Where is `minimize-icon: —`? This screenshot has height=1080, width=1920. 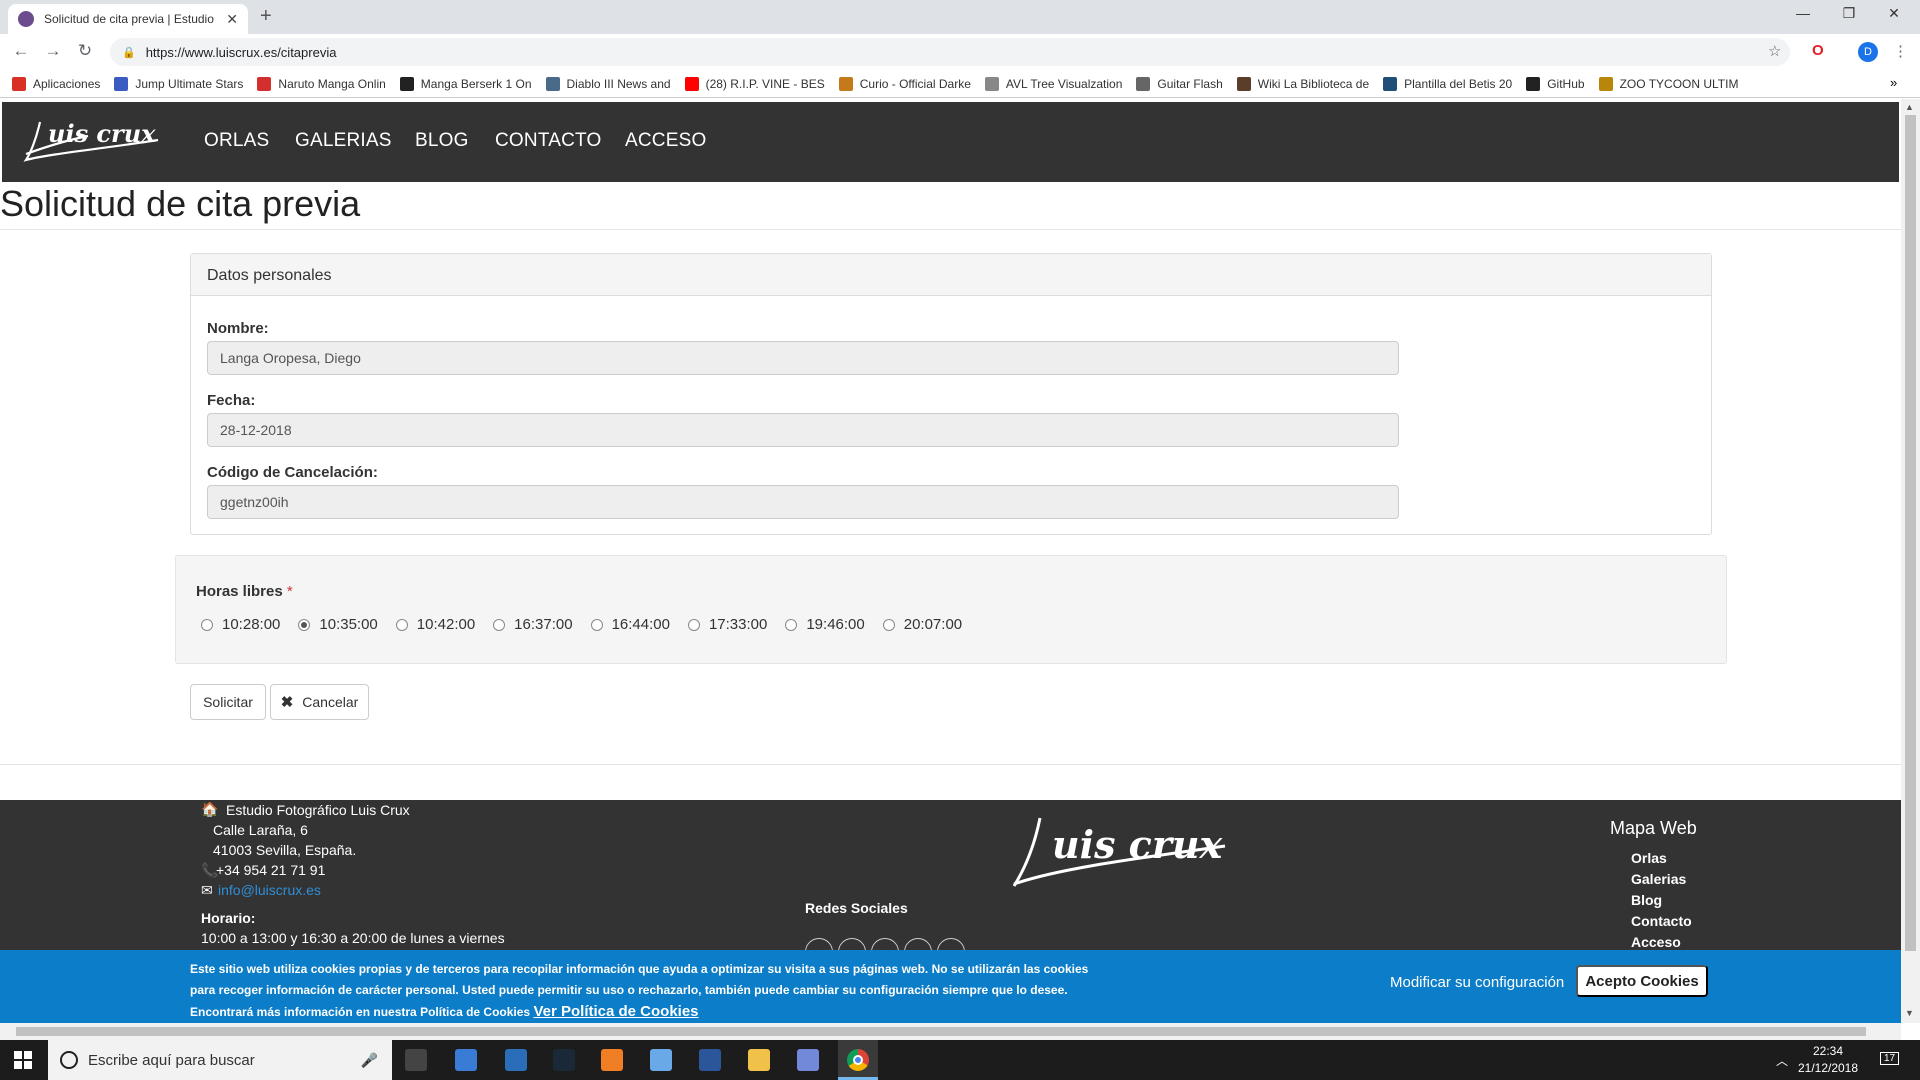 minimize-icon: — is located at coordinates (1803, 13).